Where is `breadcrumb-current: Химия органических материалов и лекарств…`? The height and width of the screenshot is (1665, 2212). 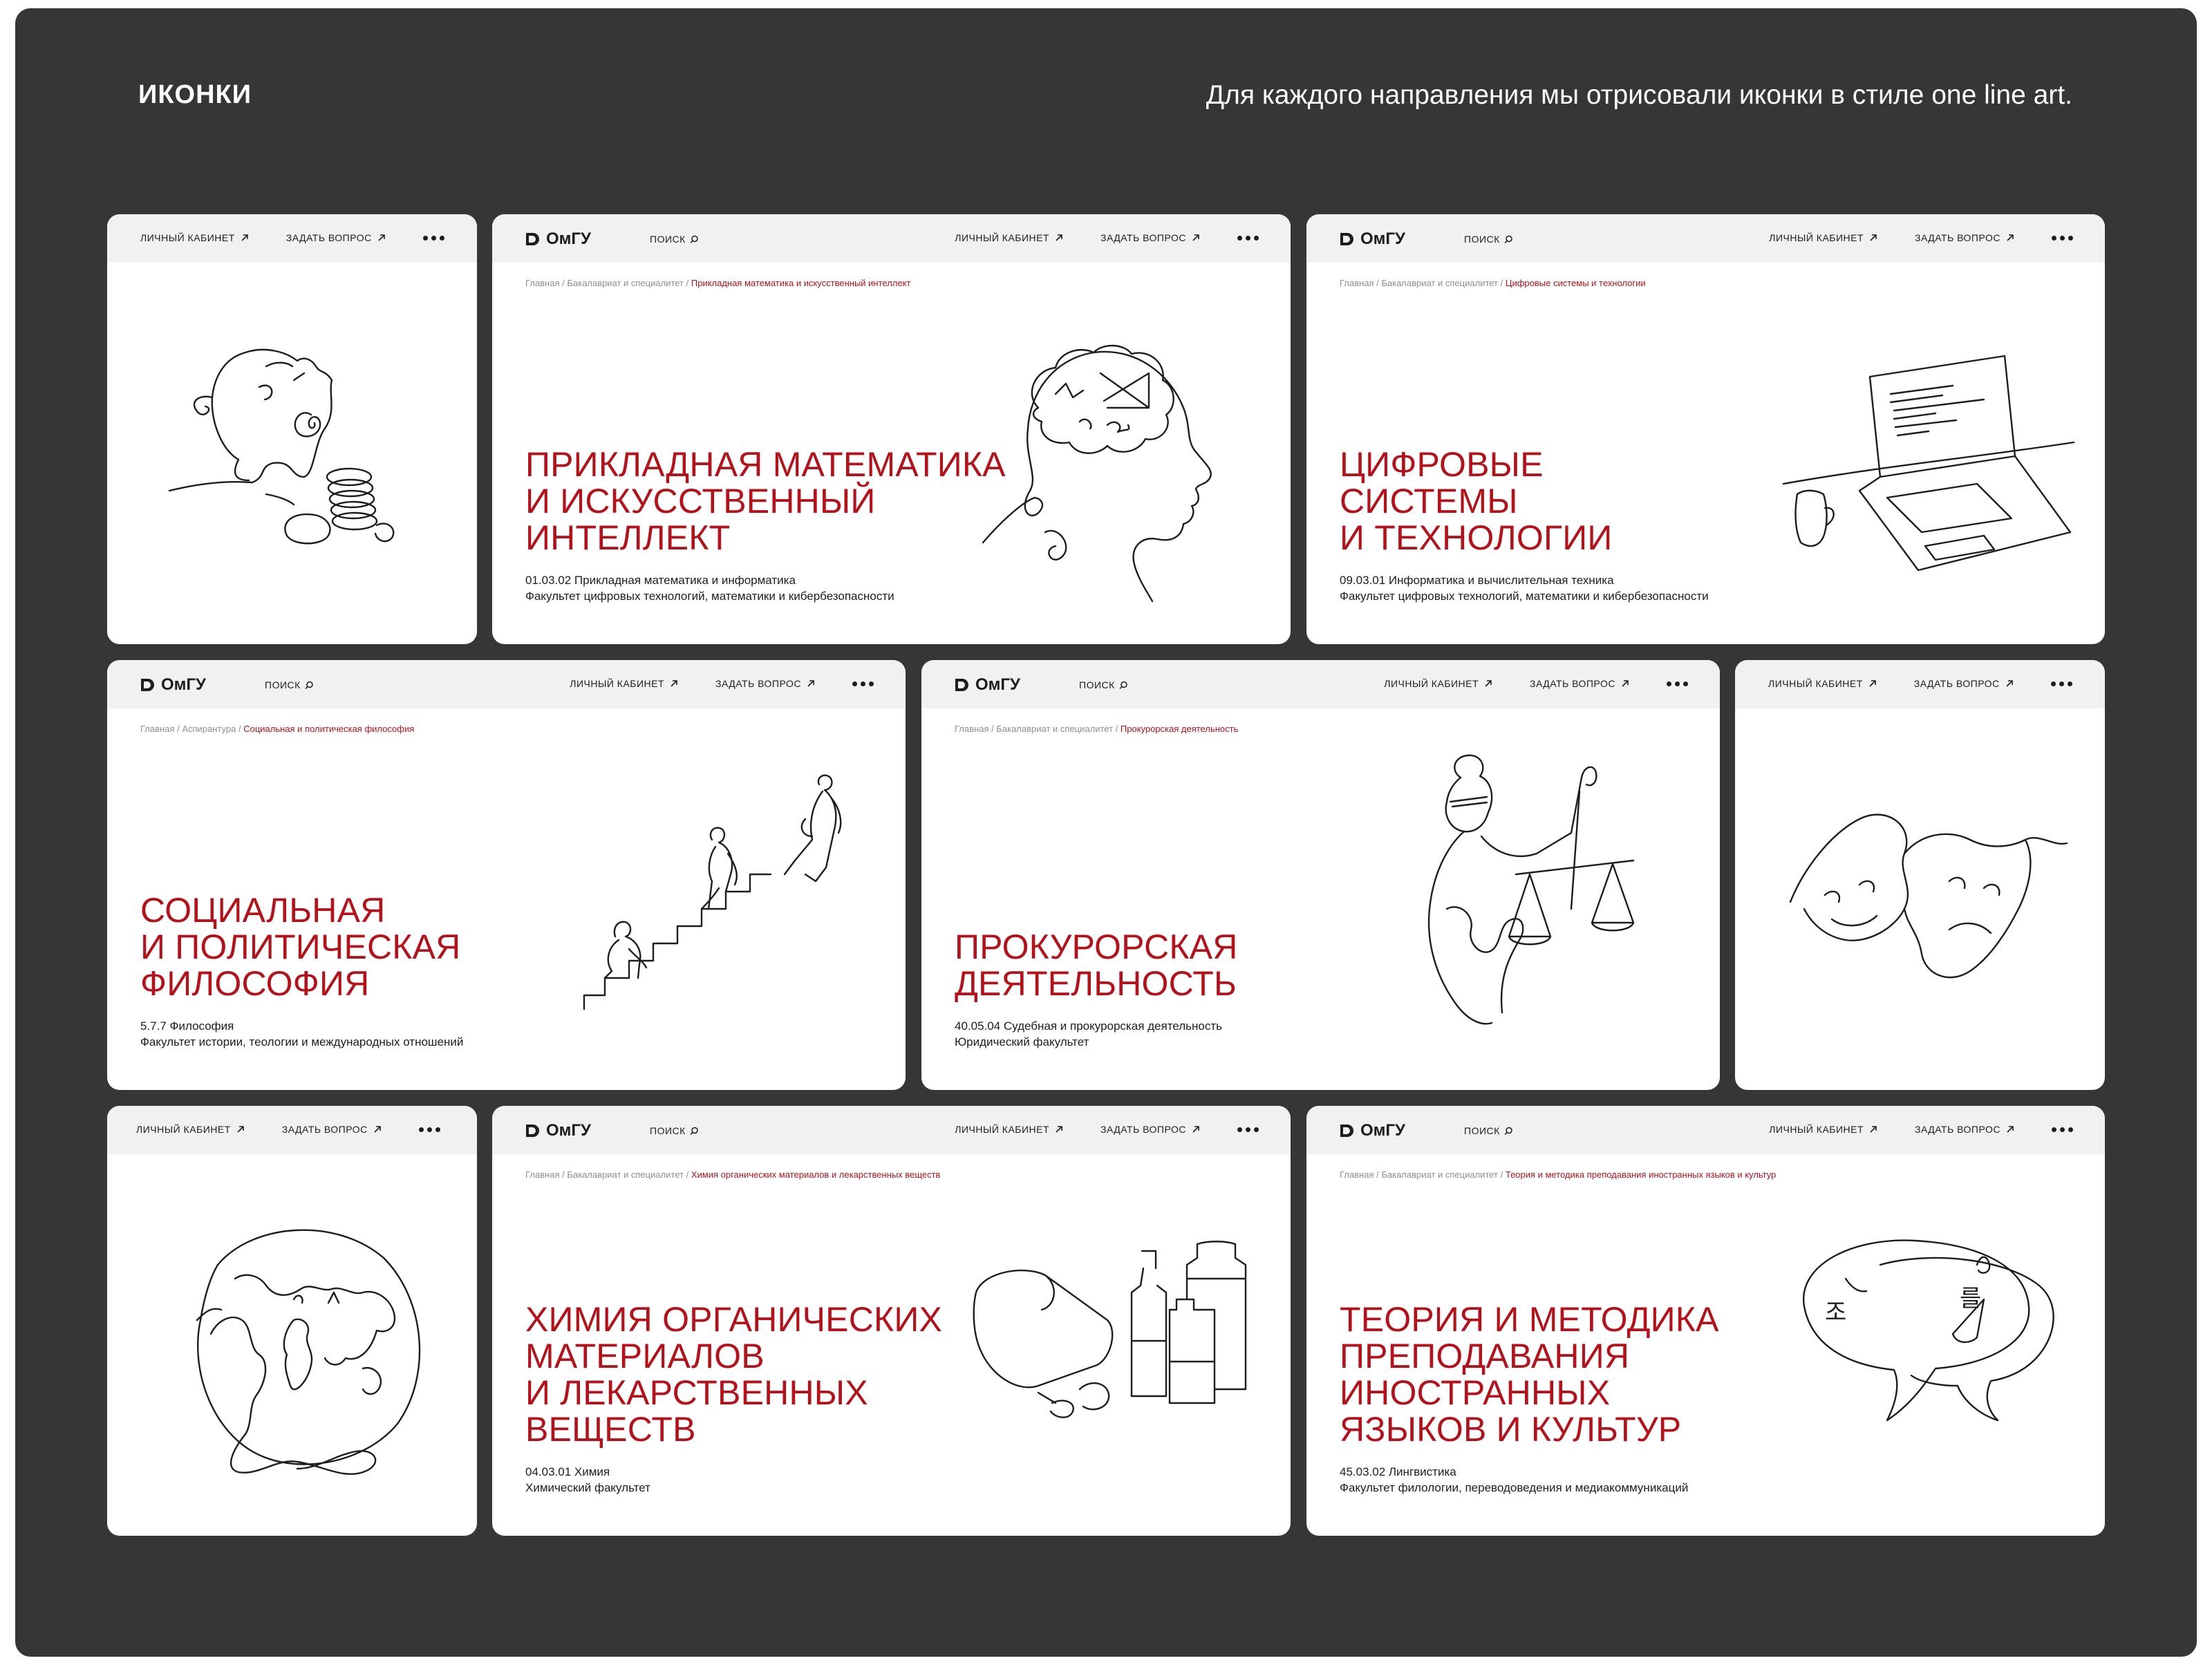
breadcrumb-current: Химия органических материалов и лекарств… is located at coordinates (816, 1174).